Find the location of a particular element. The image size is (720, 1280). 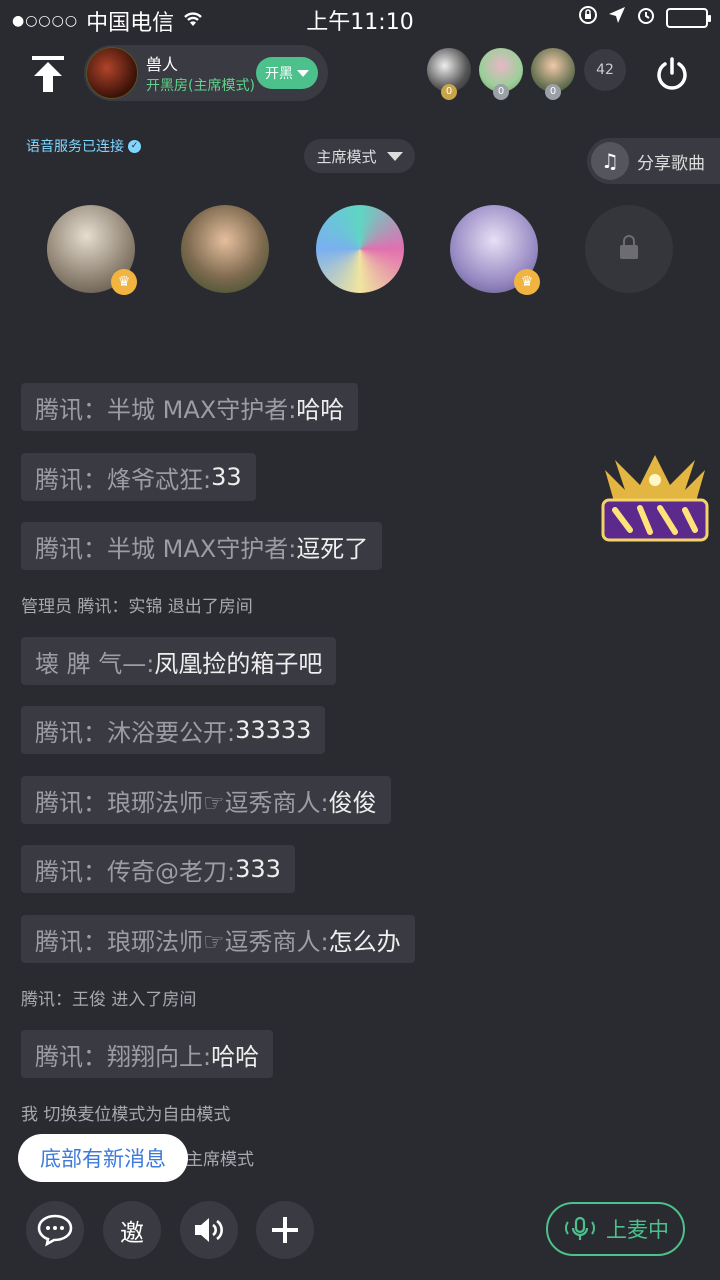

mode-selector: 主席模式 is located at coordinates (359, 156).